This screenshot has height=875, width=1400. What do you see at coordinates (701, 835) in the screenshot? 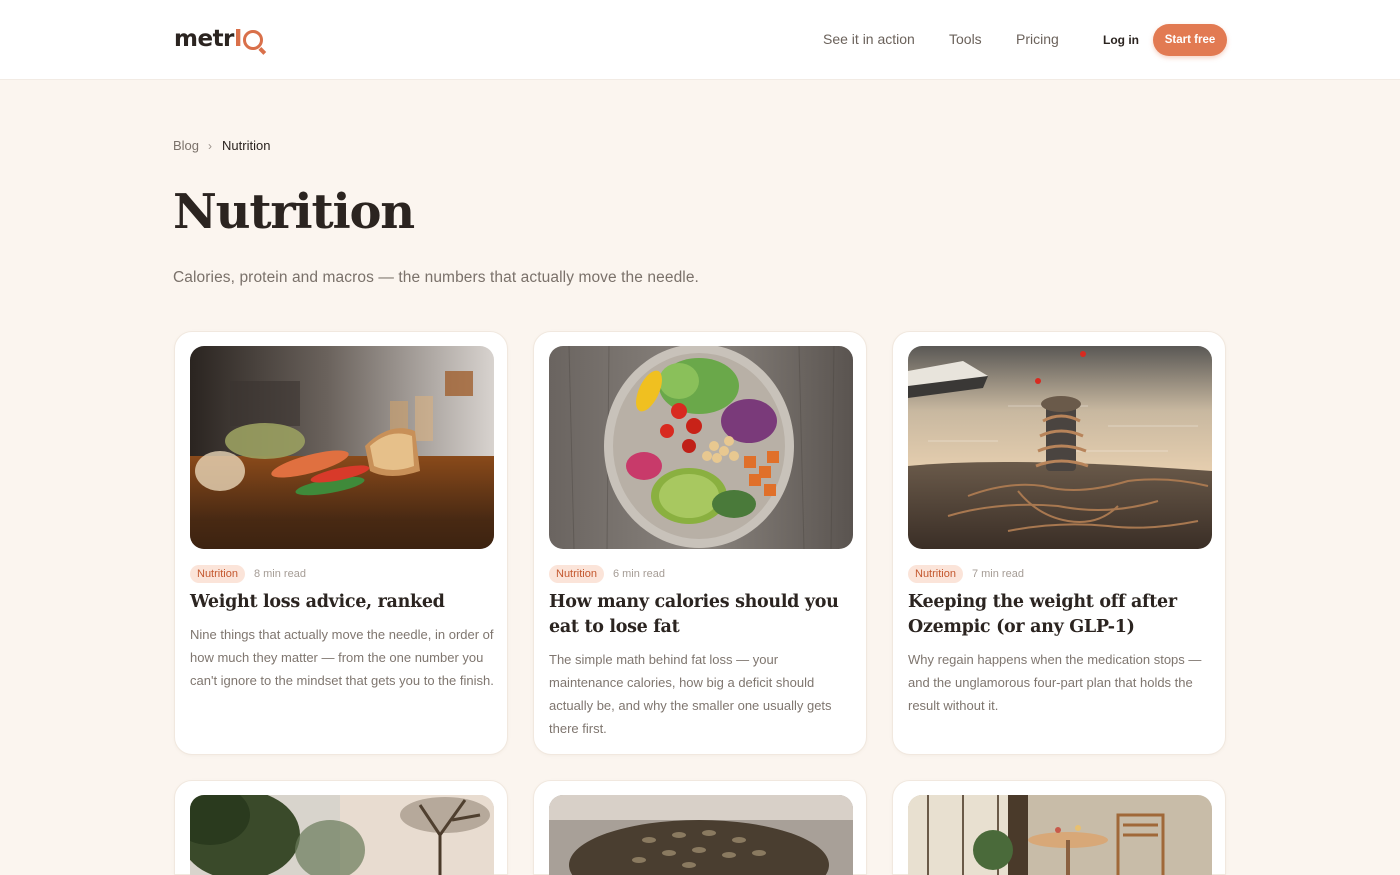
I see `seeds-closeup-photo` at bounding box center [701, 835].